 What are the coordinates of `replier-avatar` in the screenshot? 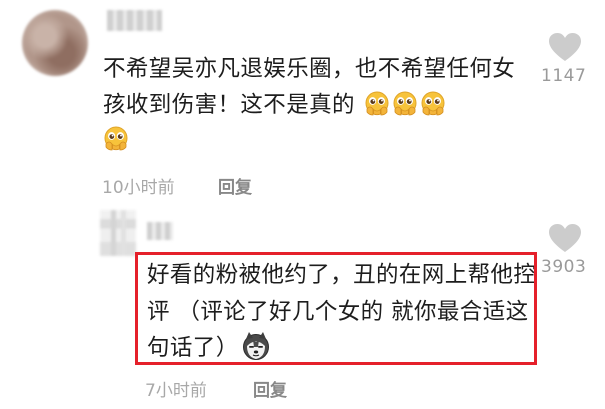 It's located at (118, 233).